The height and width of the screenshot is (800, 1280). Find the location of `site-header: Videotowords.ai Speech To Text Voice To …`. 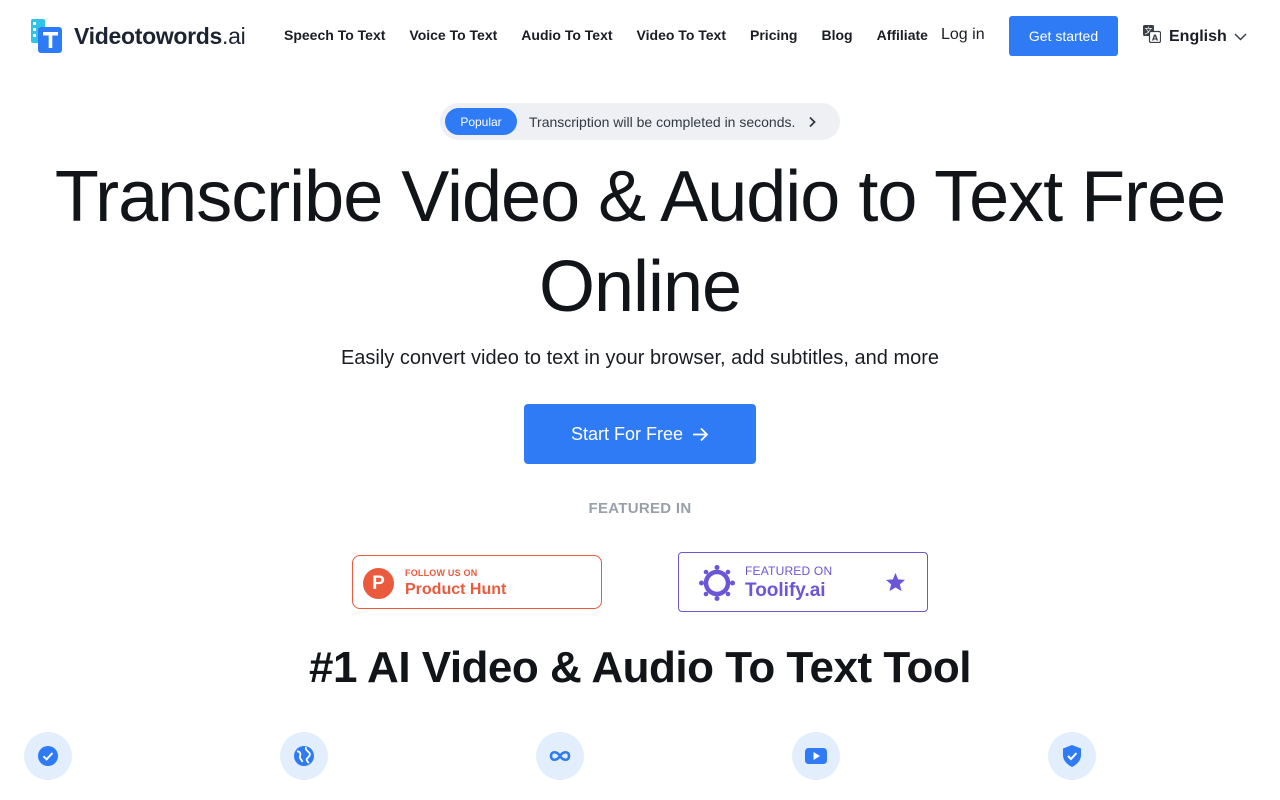

site-header: Videotowords.ai Speech To Text Voice To … is located at coordinates (640, 36).